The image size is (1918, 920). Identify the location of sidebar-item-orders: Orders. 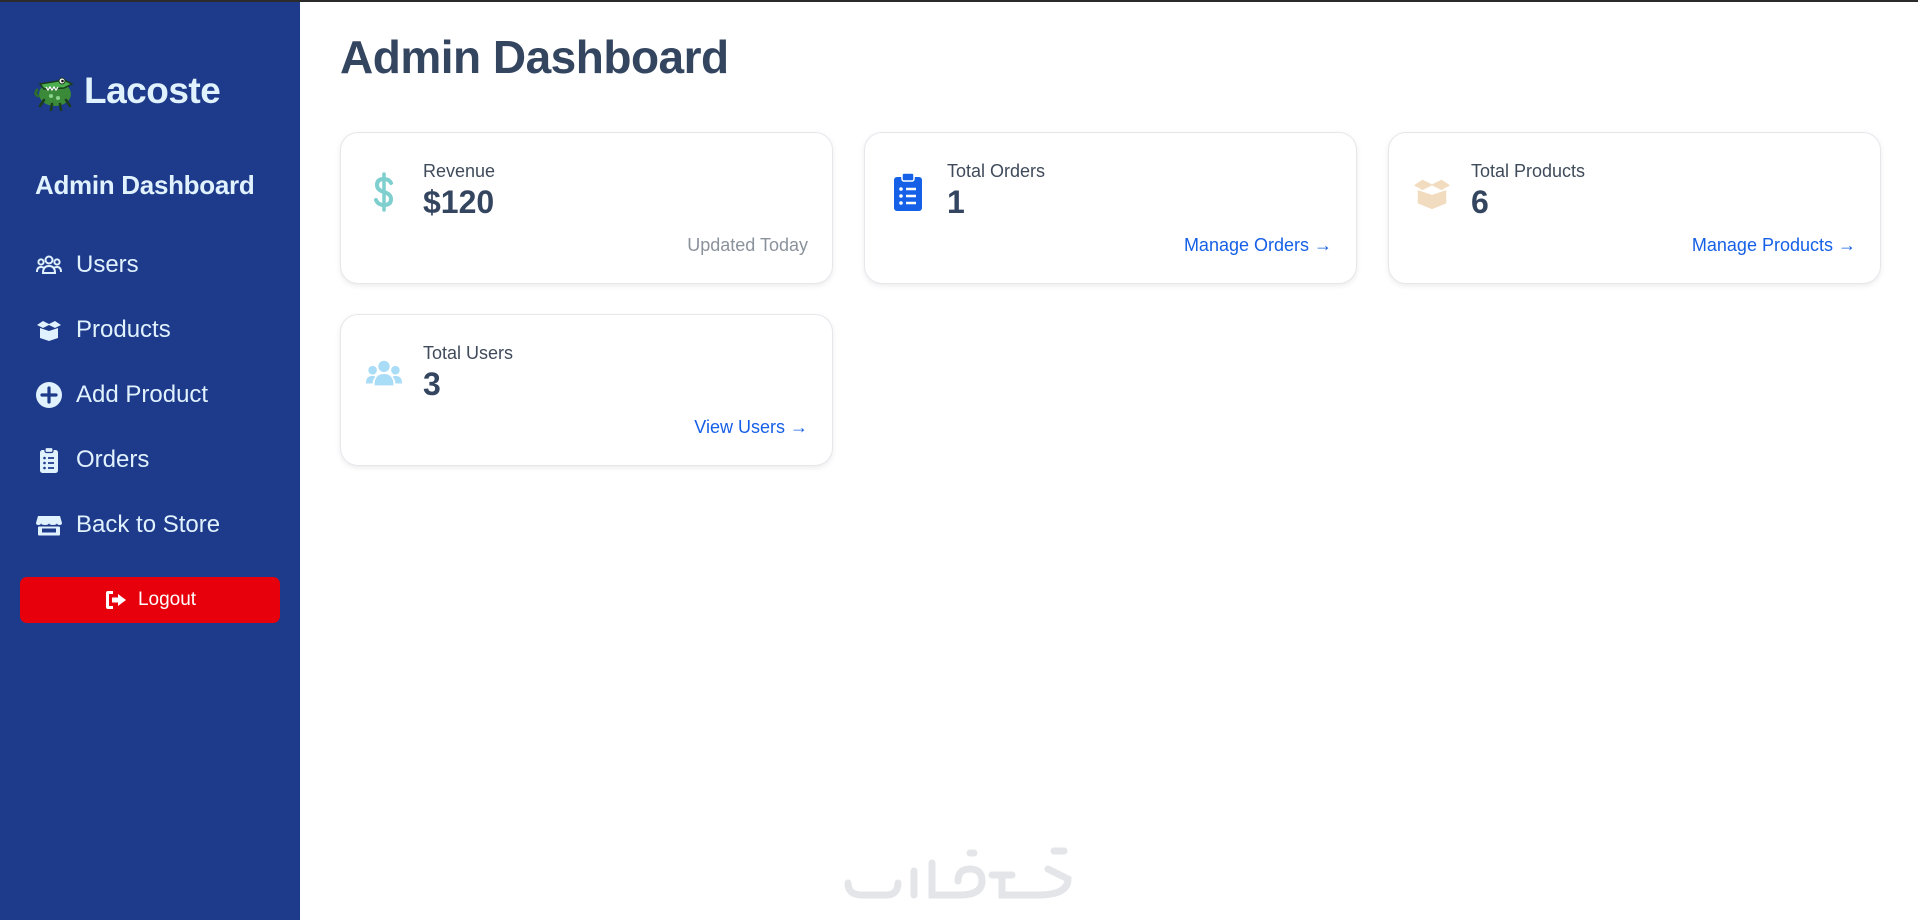
(127, 459).